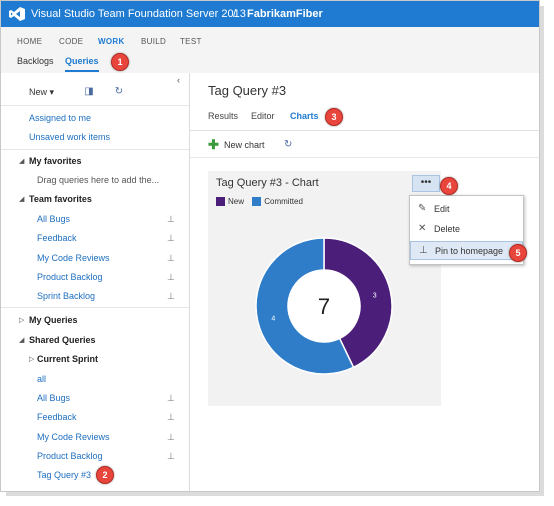 The image size is (554, 506). I want to click on shared-queries-header: Shared Queries, so click(62, 340).